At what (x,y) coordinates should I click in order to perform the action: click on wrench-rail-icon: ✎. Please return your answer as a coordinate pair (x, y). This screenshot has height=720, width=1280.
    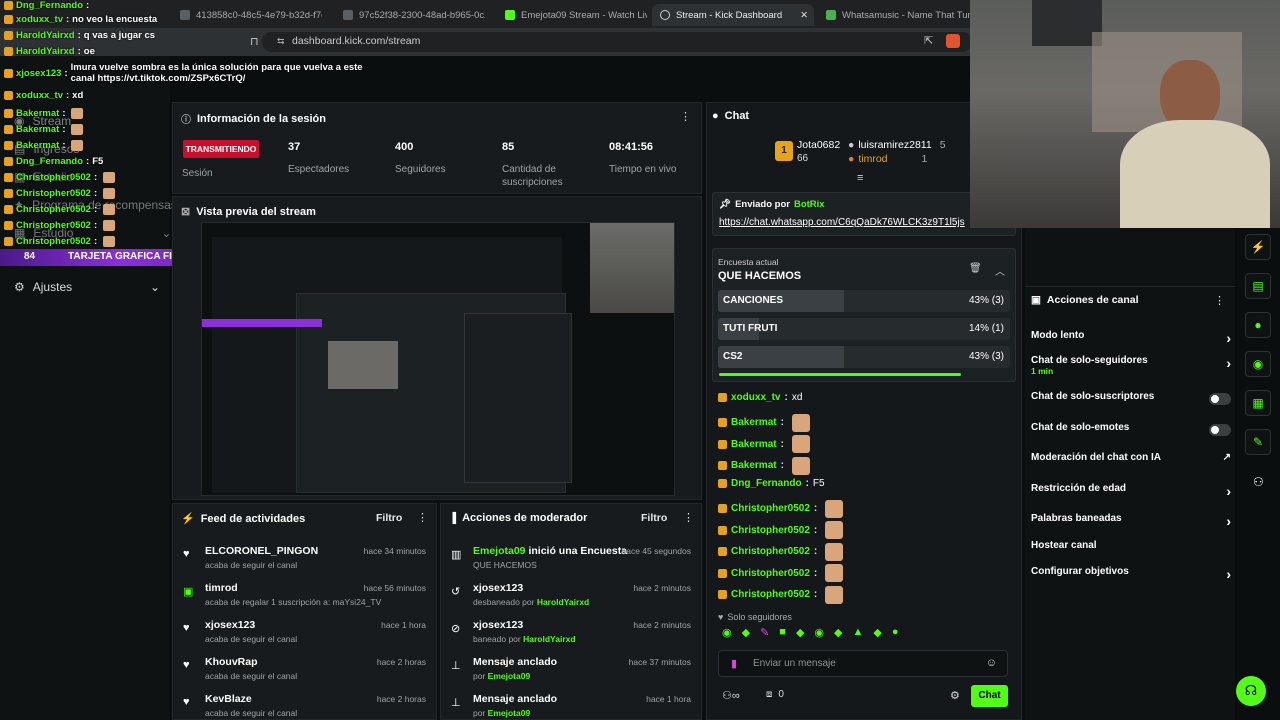
    Looking at the image, I should click on (1258, 442).